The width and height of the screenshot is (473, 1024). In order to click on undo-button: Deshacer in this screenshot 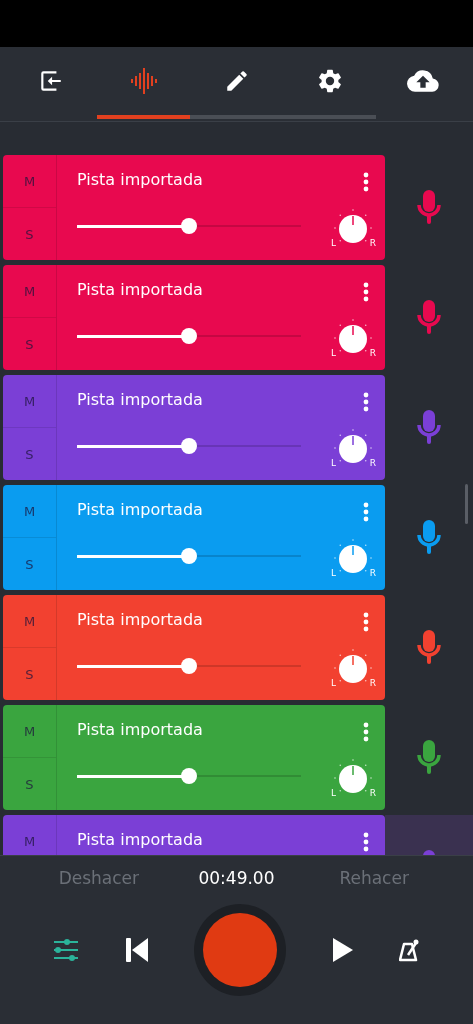, I will do `click(99, 878)`.